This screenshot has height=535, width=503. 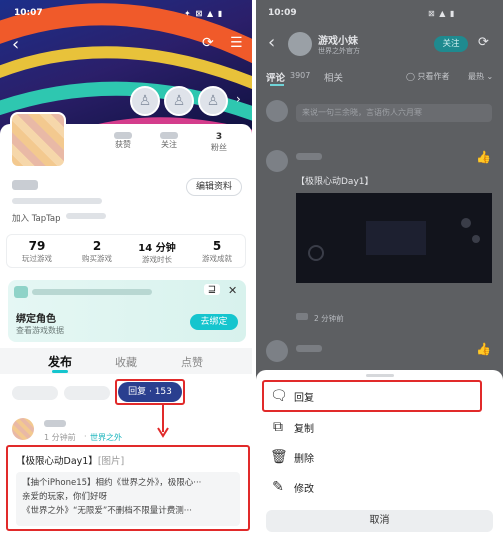 What do you see at coordinates (238, 99) in the screenshot?
I see `chevron-right-icon: ›` at bounding box center [238, 99].